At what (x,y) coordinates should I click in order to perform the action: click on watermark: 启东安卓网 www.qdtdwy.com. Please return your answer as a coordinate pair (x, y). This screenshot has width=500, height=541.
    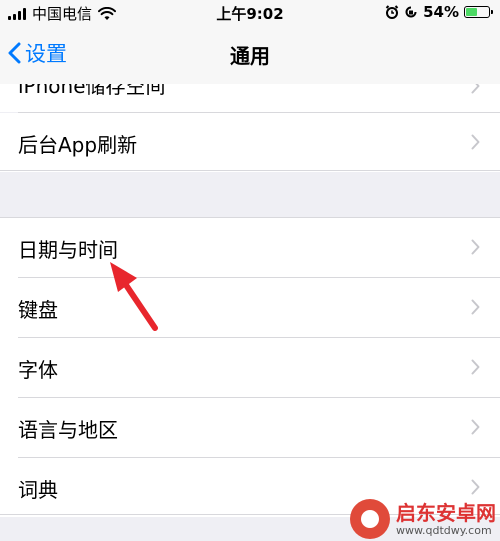
    Looking at the image, I should click on (423, 519).